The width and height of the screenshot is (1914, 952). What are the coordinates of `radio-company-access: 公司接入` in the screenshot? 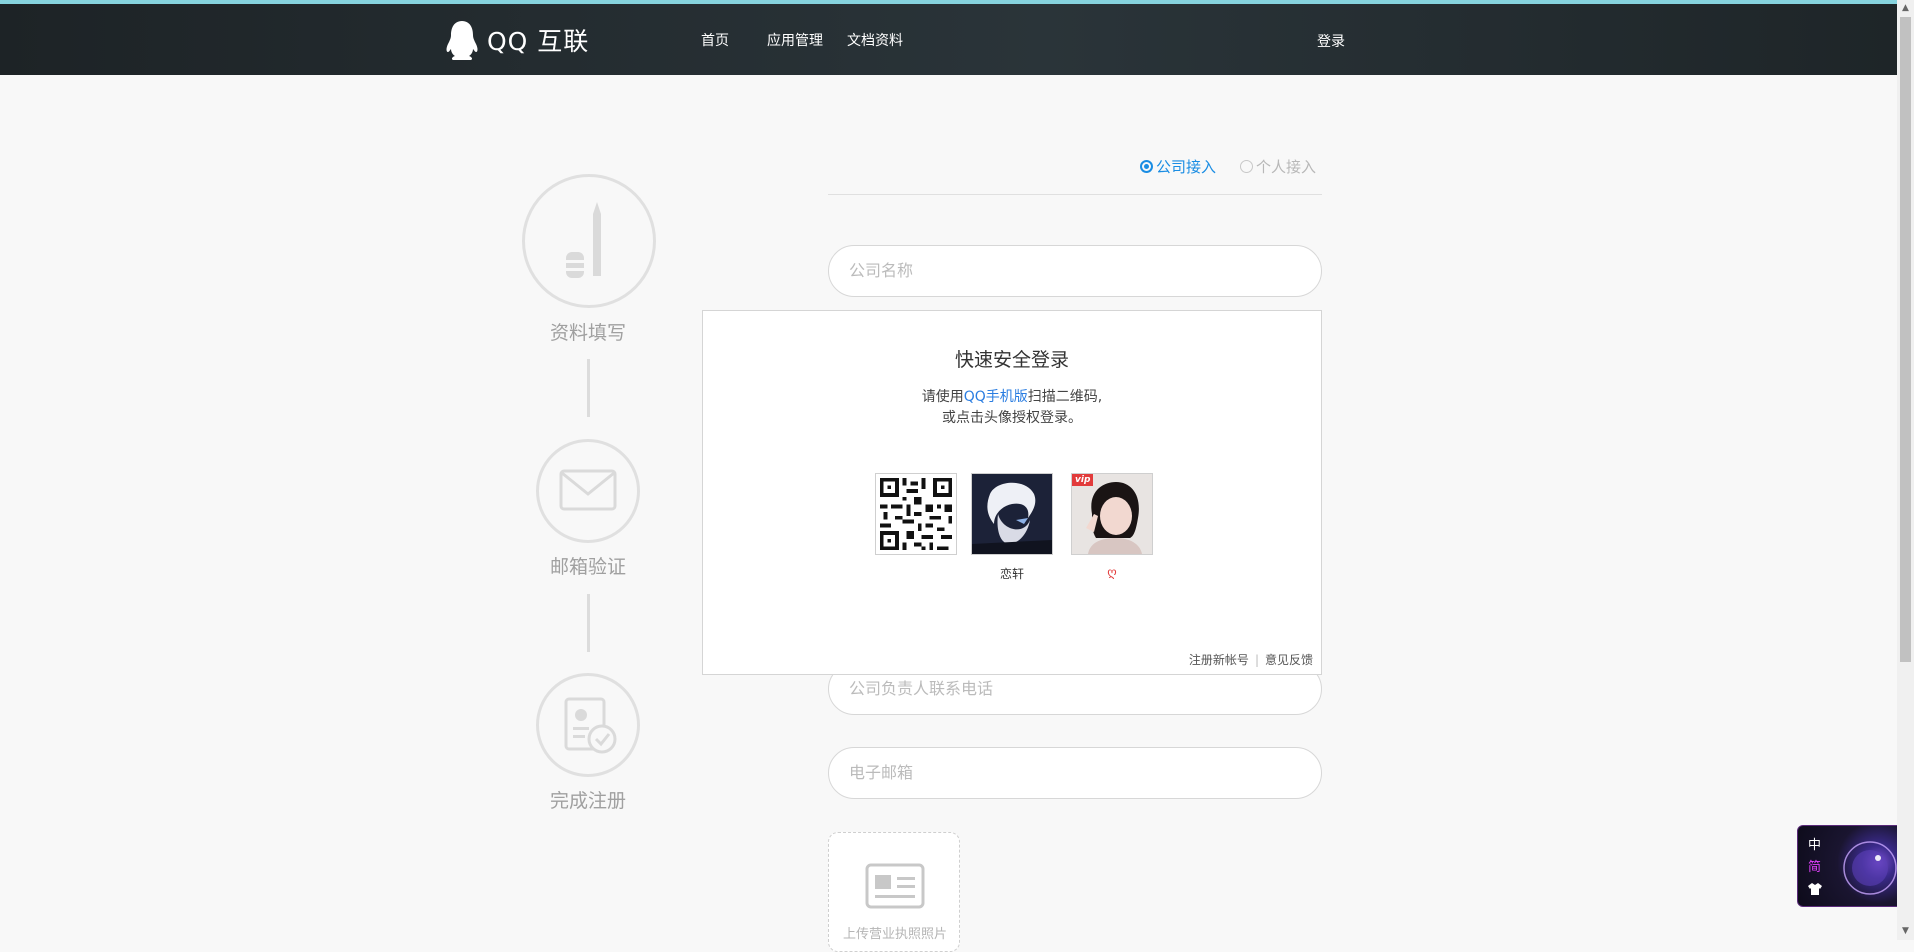 It's located at (1178, 166).